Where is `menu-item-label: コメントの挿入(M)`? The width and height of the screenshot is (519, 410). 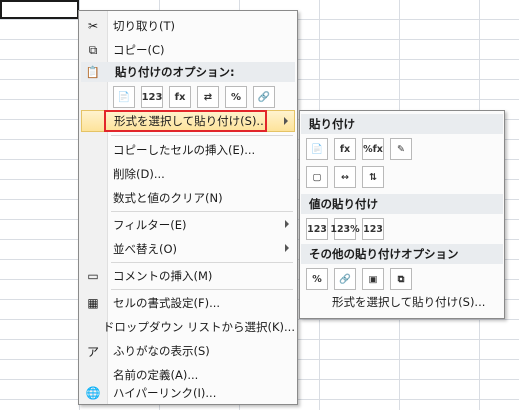 menu-item-label: コメントの挿入(M) is located at coordinates (163, 276).